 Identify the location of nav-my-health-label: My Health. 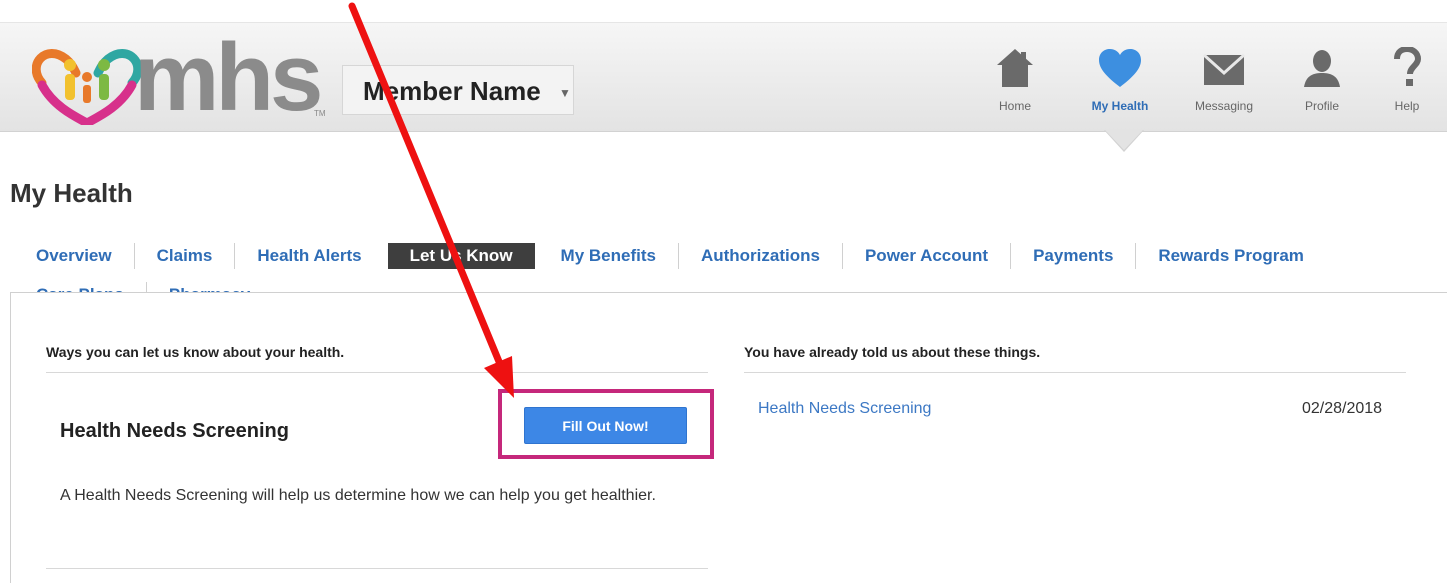
(1120, 106).